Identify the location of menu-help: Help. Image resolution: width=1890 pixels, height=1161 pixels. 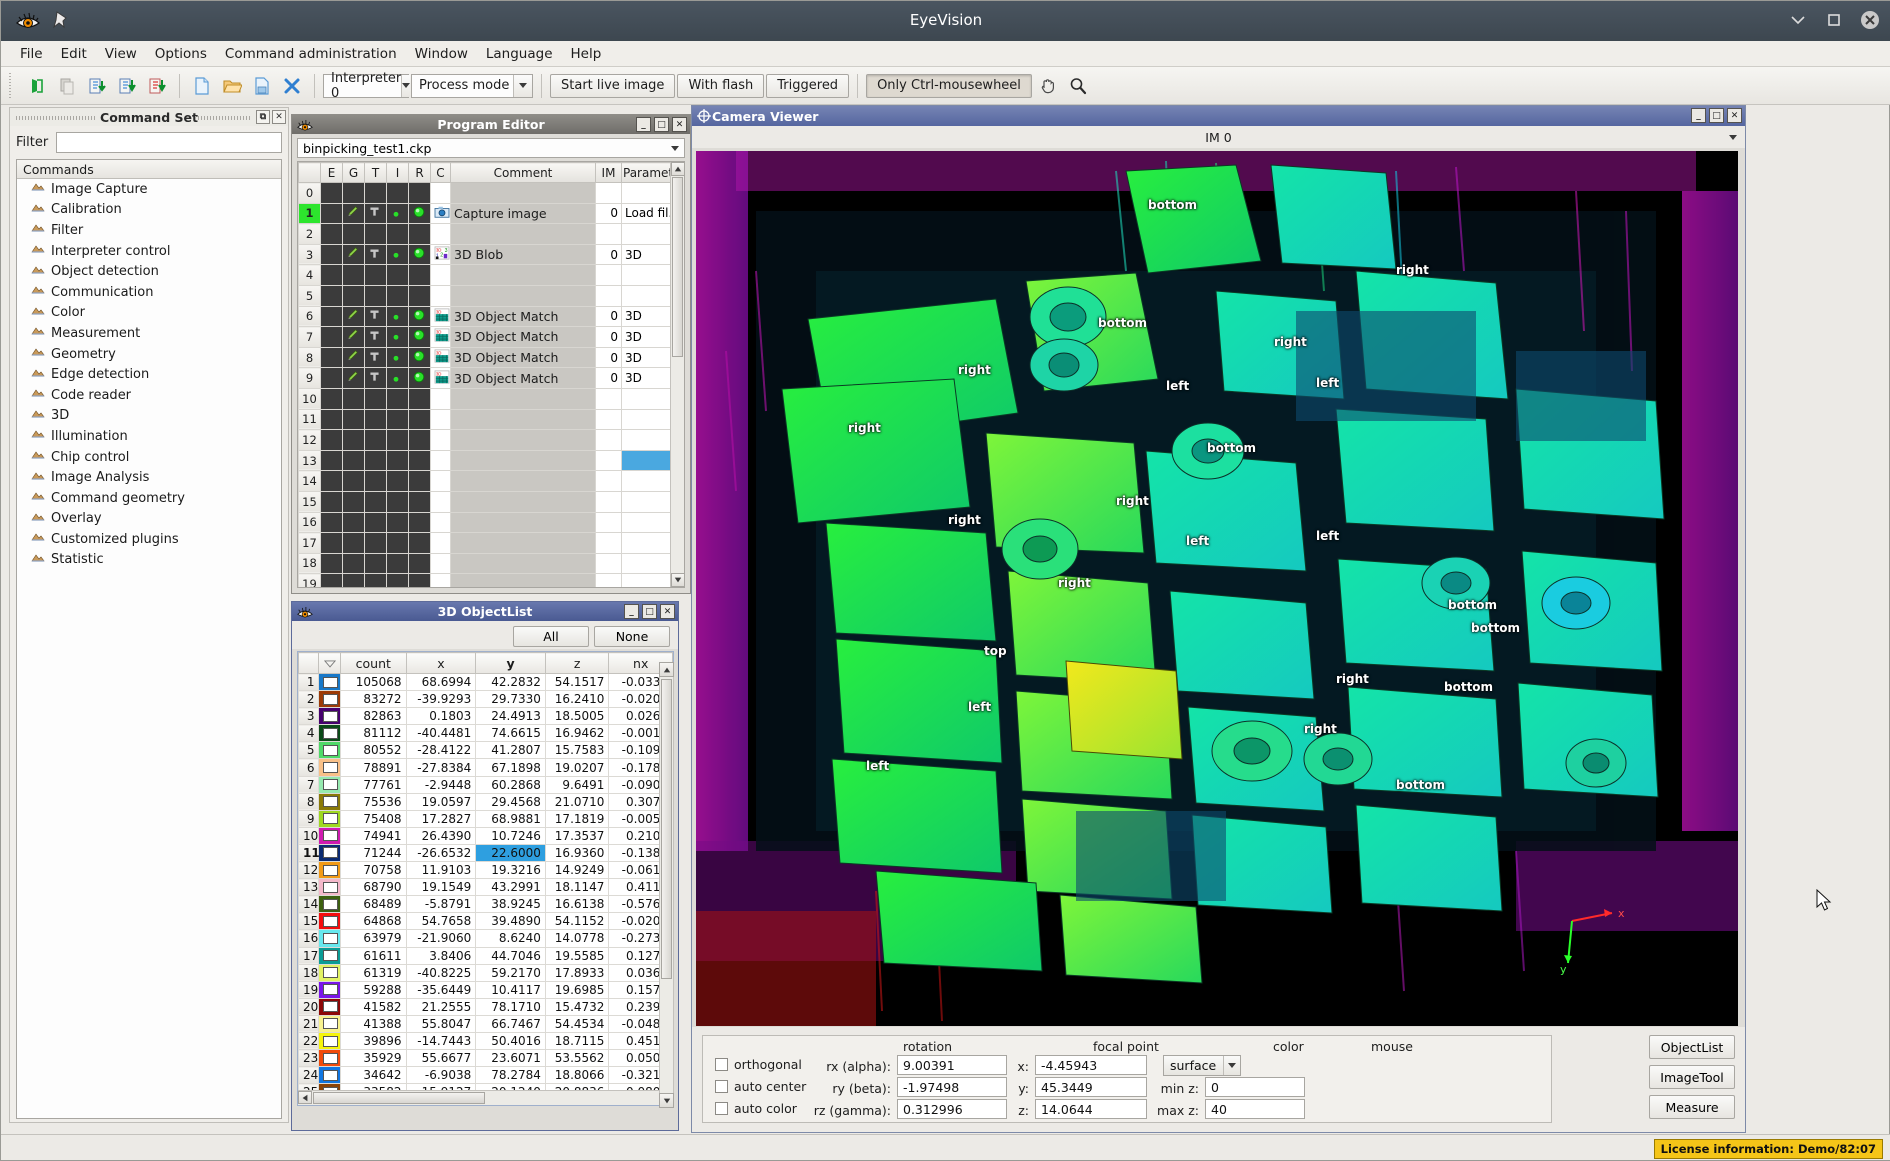
(586, 54).